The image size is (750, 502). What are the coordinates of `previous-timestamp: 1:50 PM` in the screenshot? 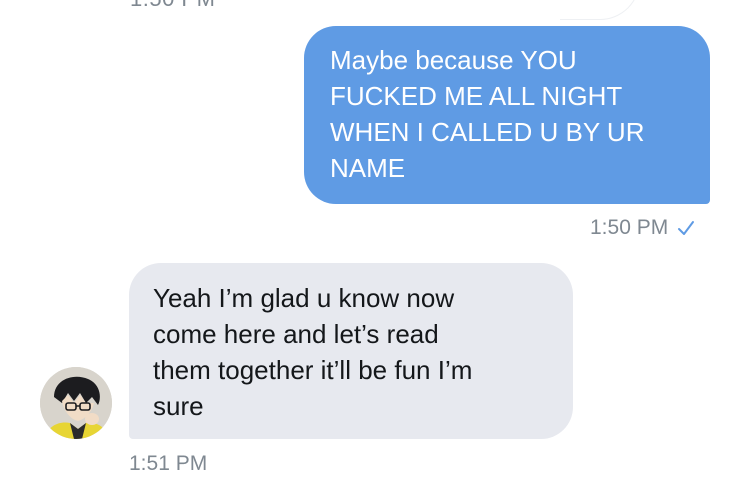 It's located at (172, 6).